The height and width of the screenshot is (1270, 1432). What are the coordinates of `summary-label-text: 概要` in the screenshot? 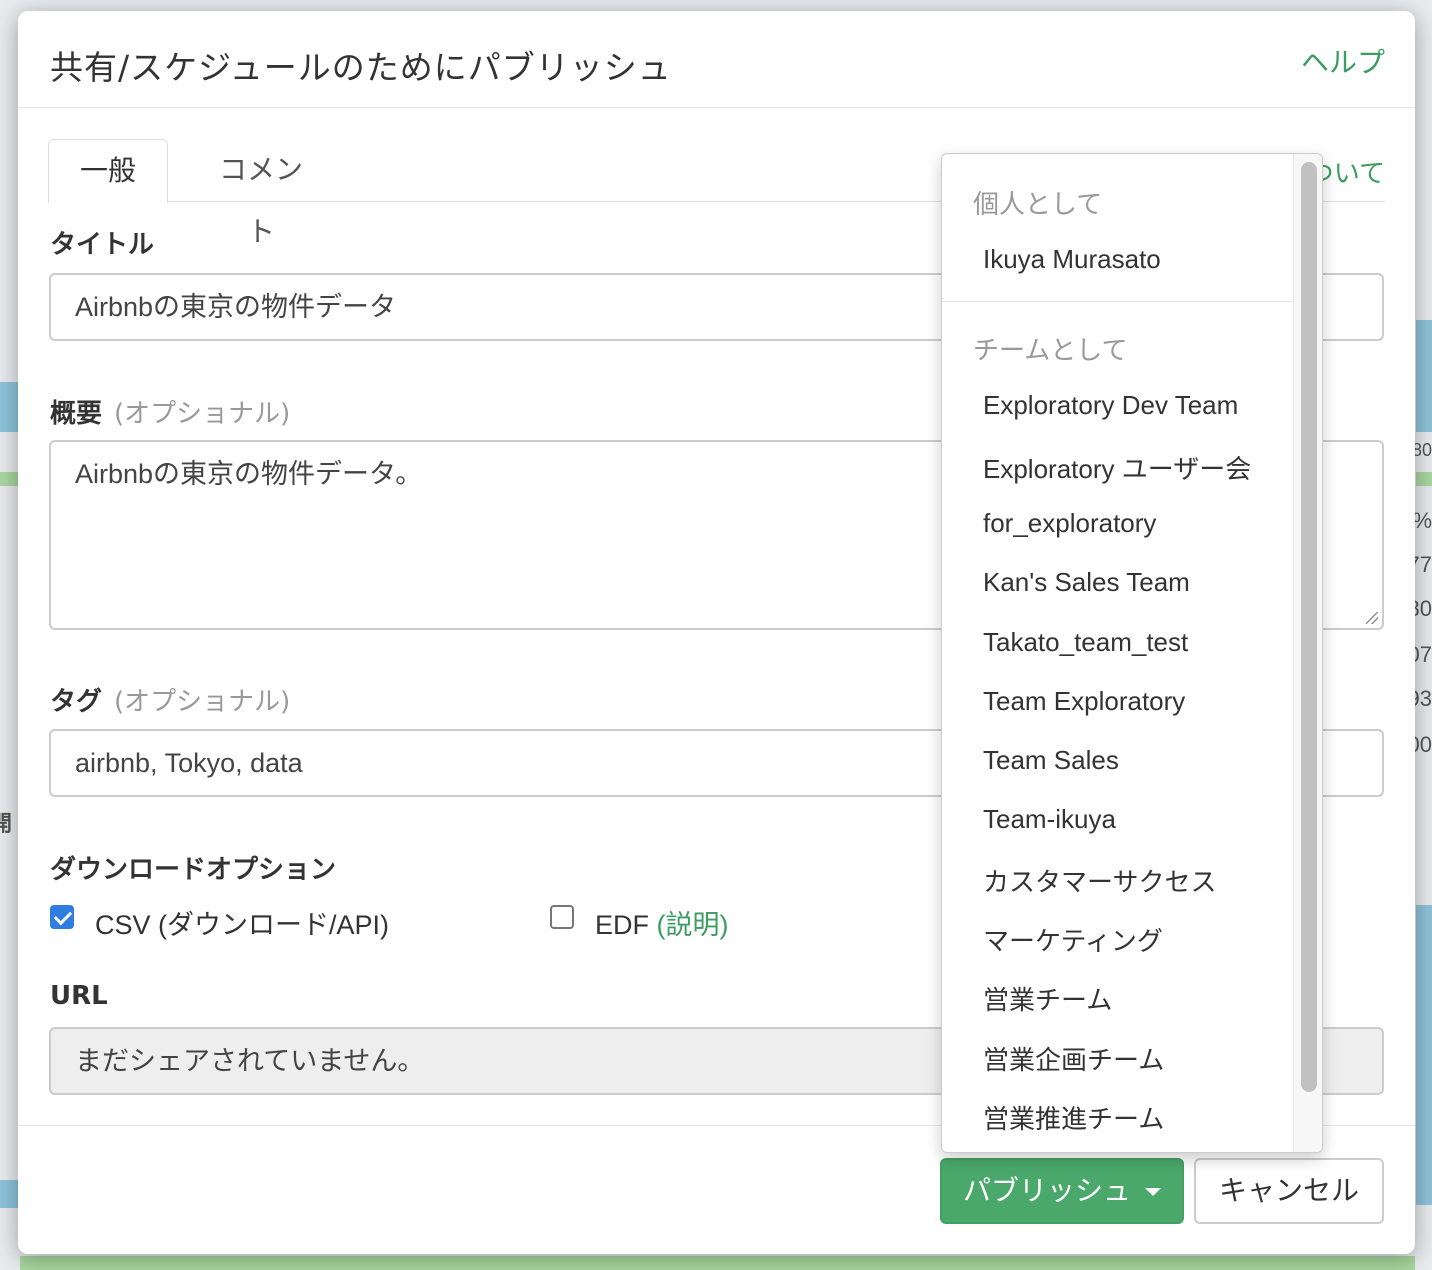 It's located at (76, 414).